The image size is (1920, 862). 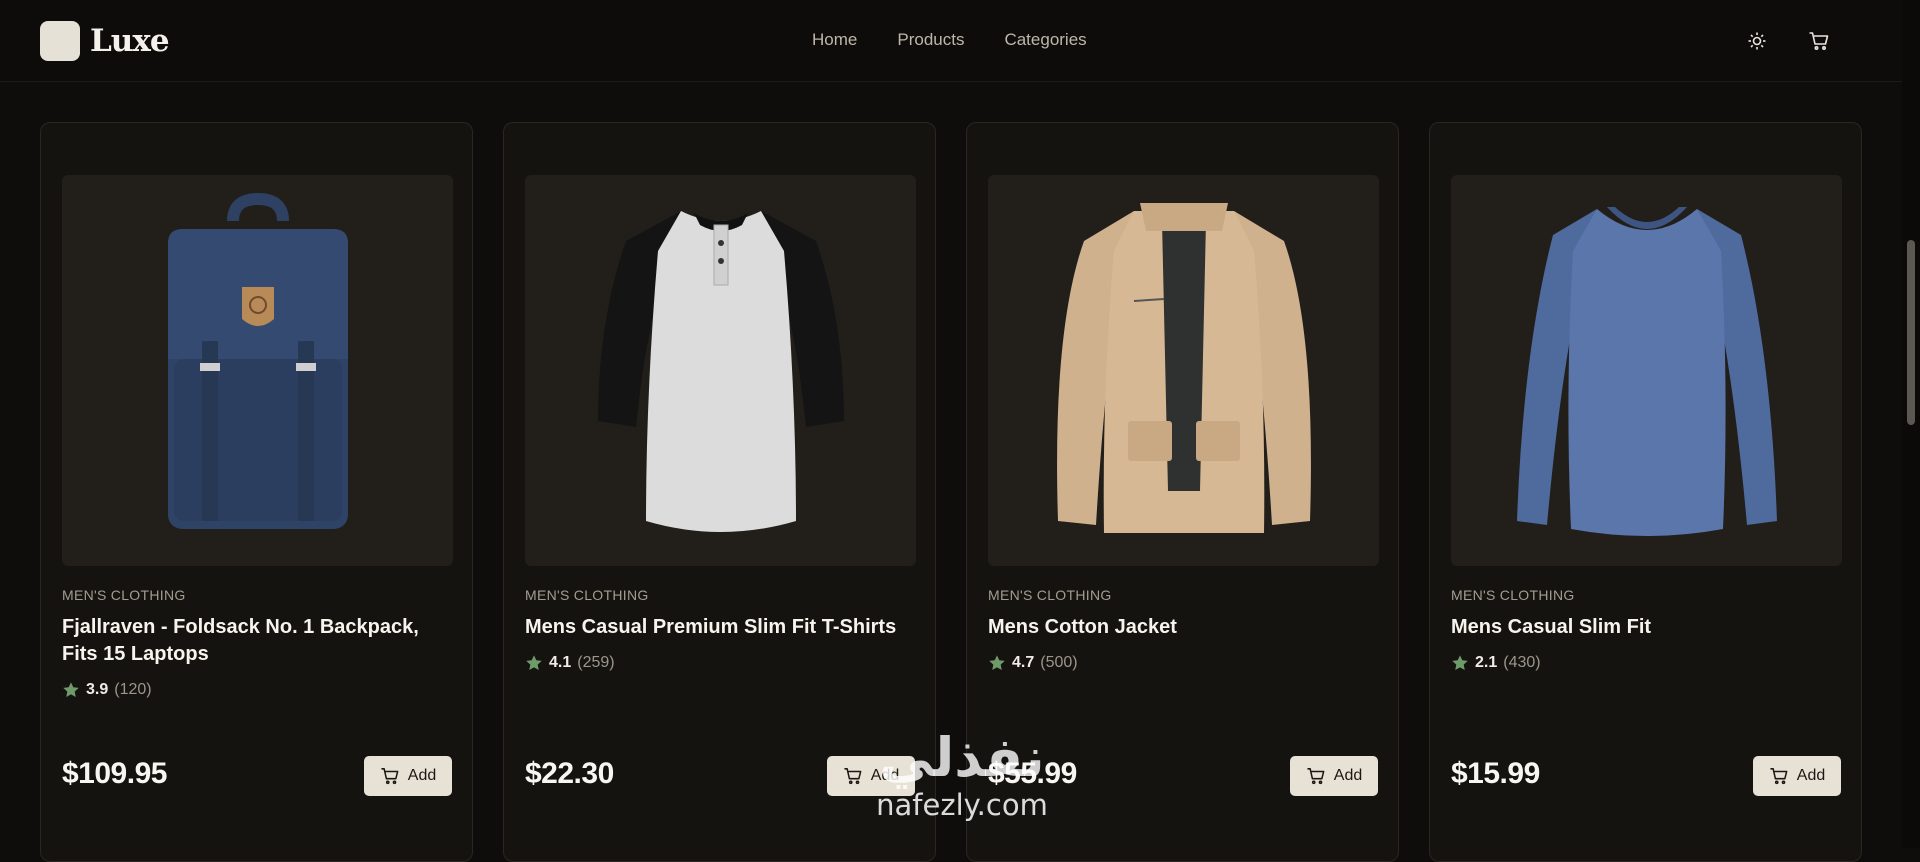 What do you see at coordinates (1522, 662) in the screenshot?
I see `rating-count: (430)` at bounding box center [1522, 662].